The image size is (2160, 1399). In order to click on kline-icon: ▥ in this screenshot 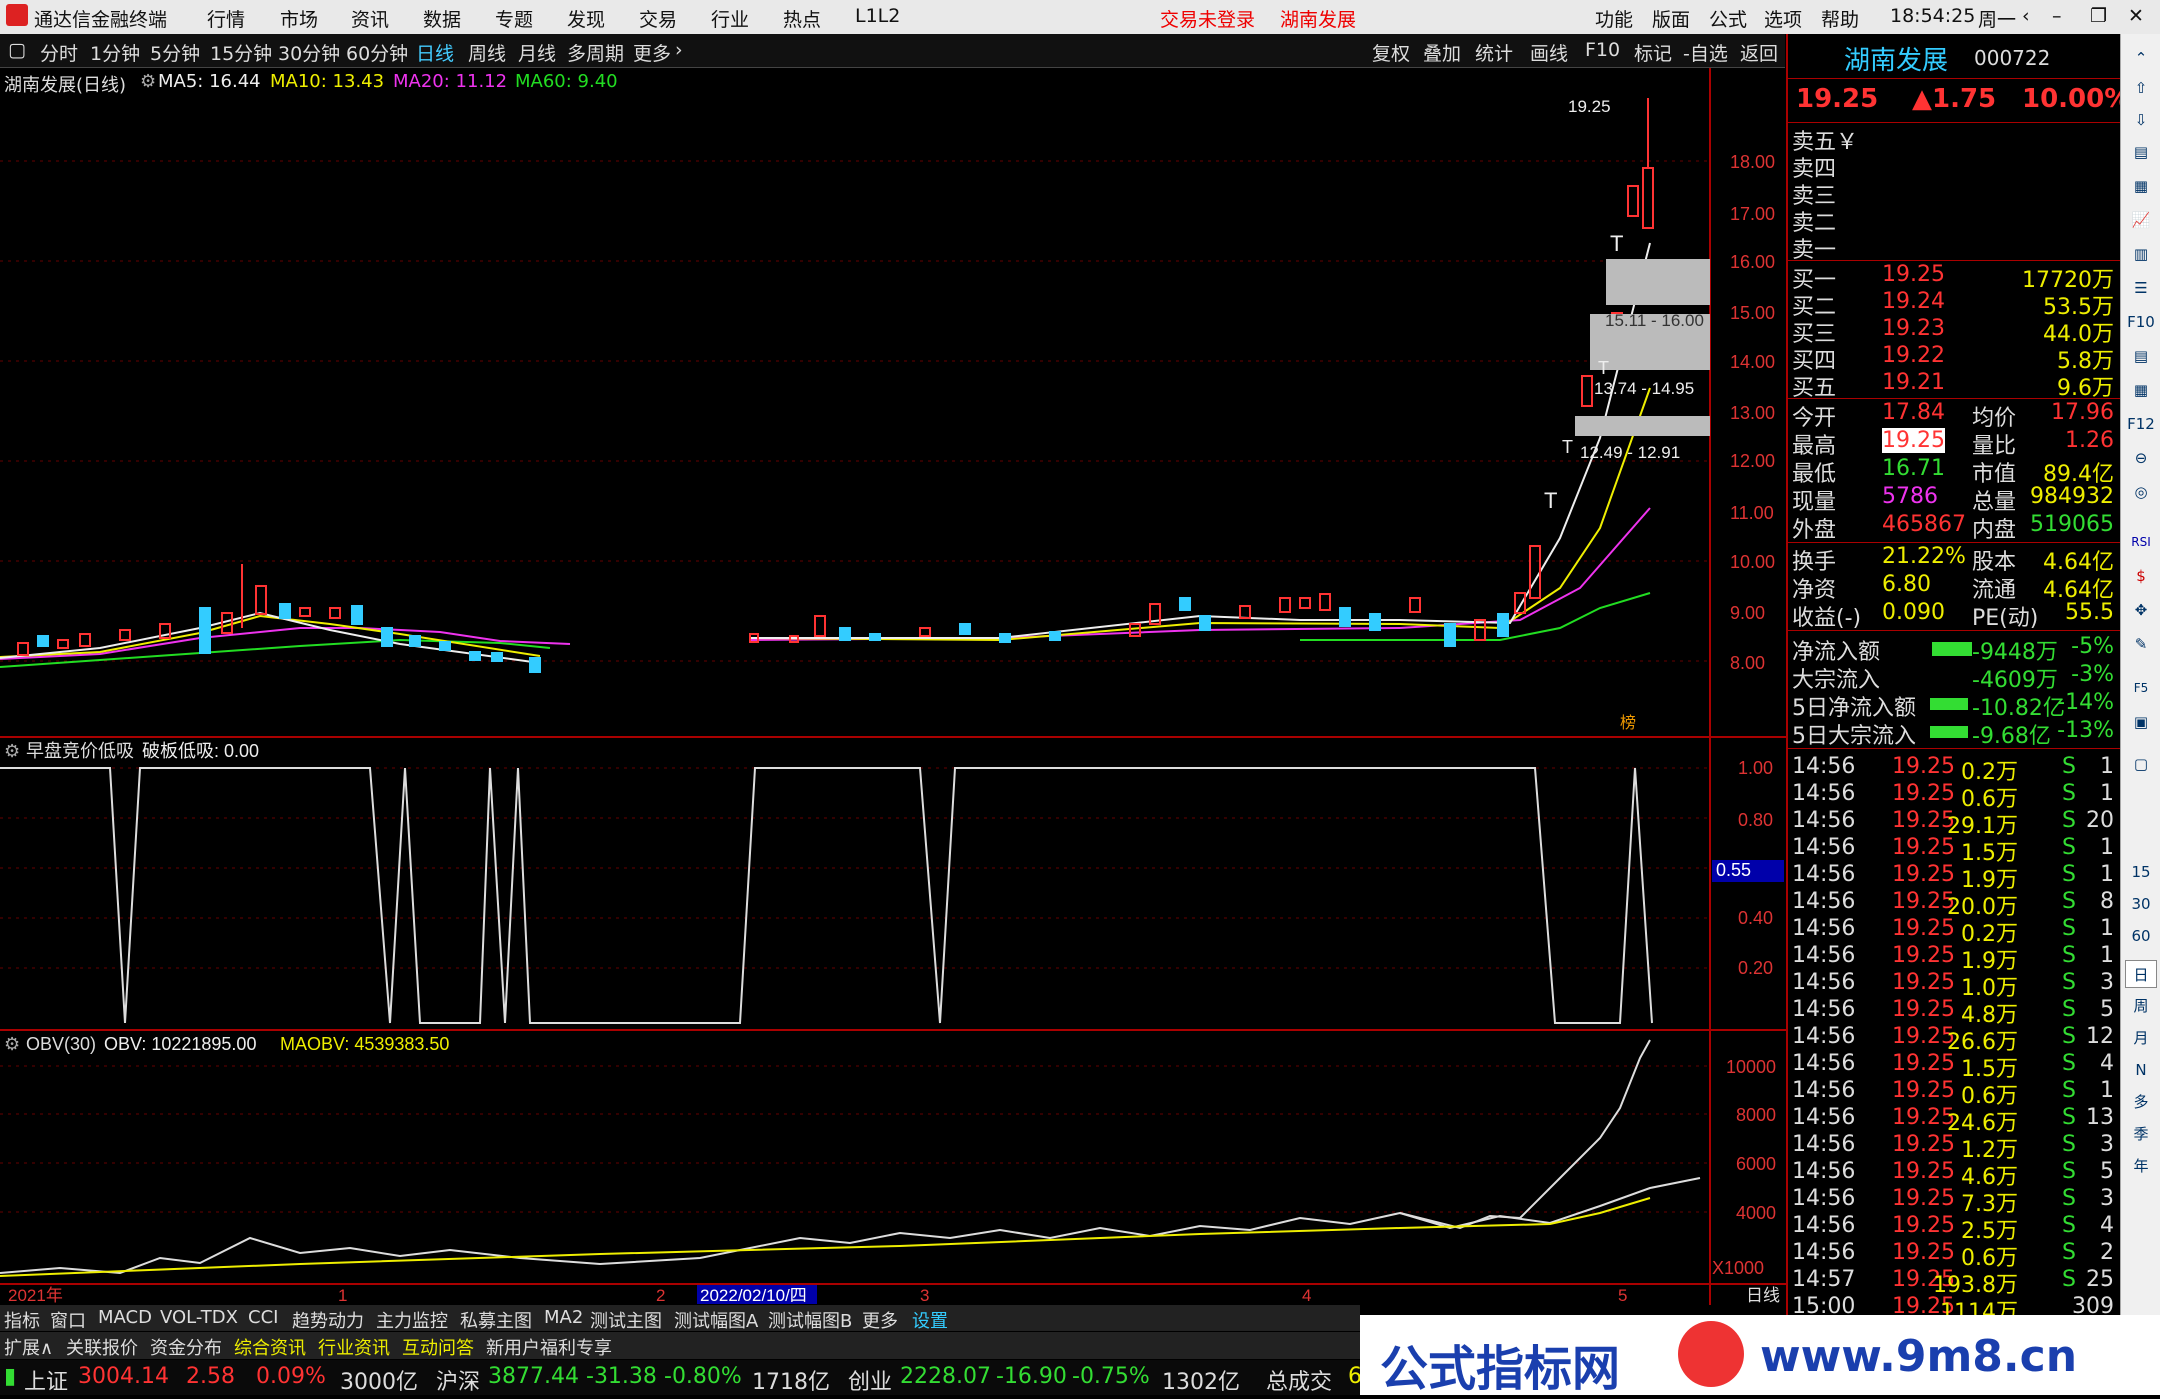, I will do `click(2141, 254)`.